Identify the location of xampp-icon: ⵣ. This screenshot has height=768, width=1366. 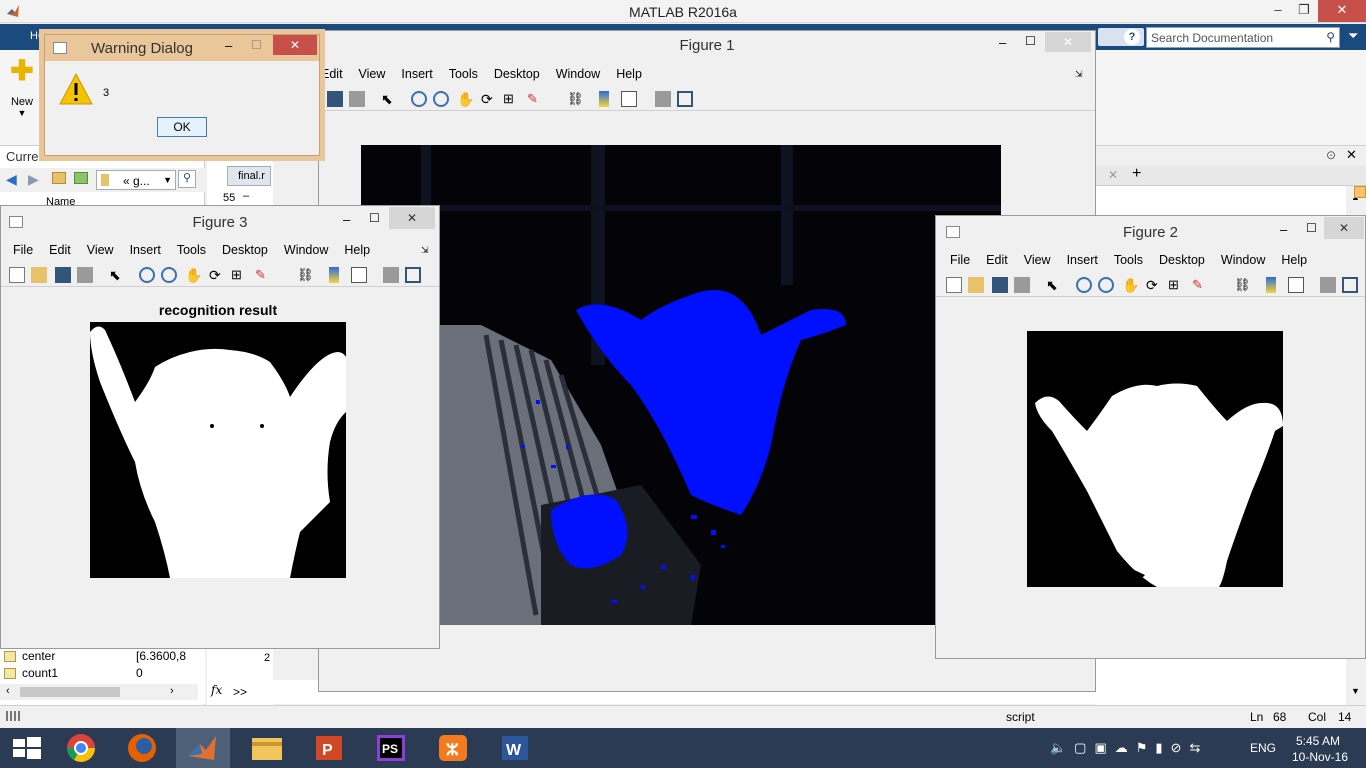
(453, 748).